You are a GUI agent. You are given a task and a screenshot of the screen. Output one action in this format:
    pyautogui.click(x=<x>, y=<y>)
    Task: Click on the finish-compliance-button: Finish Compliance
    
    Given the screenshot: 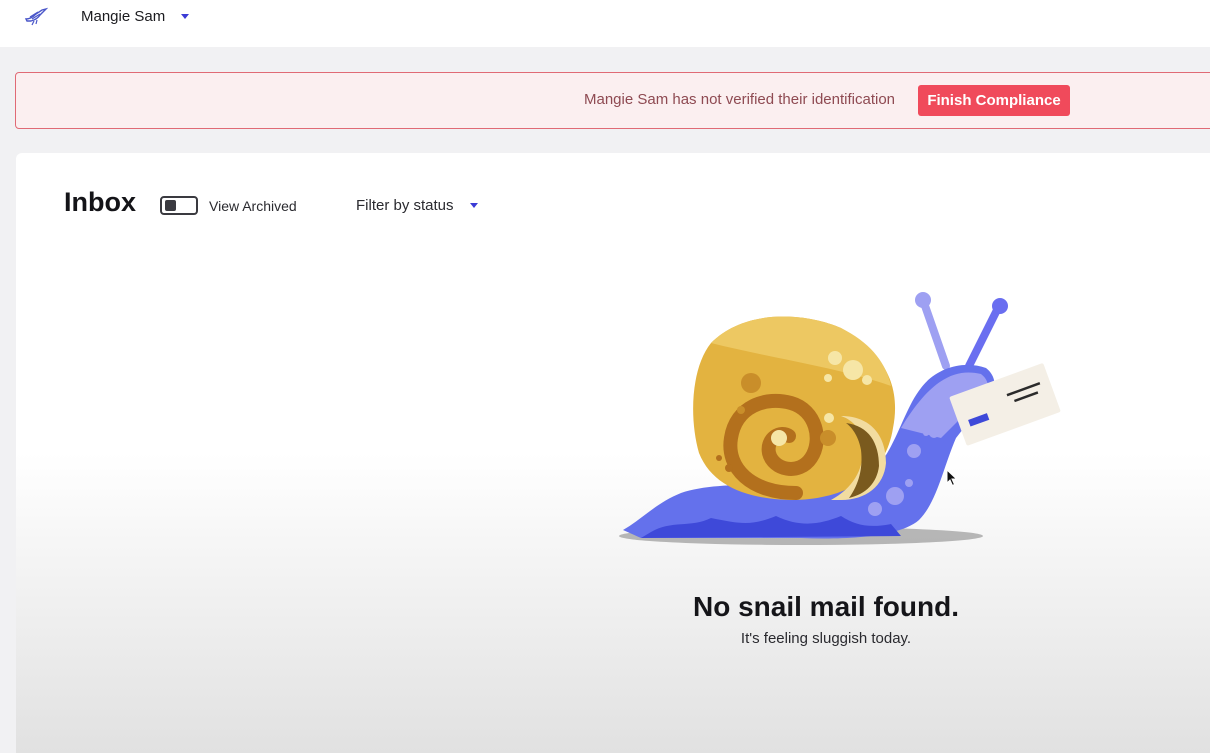 What is the action you would take?
    pyautogui.click(x=994, y=100)
    